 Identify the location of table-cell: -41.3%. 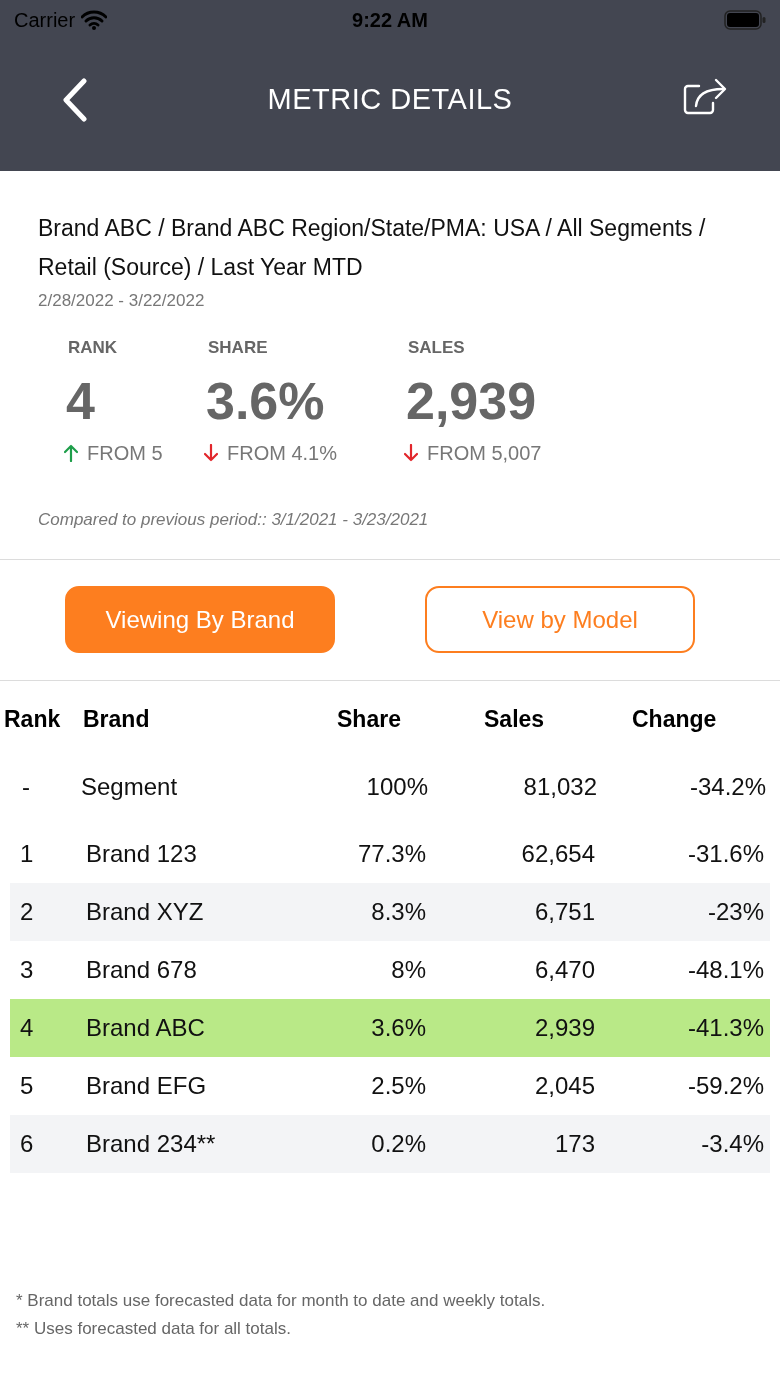
(725, 1027).